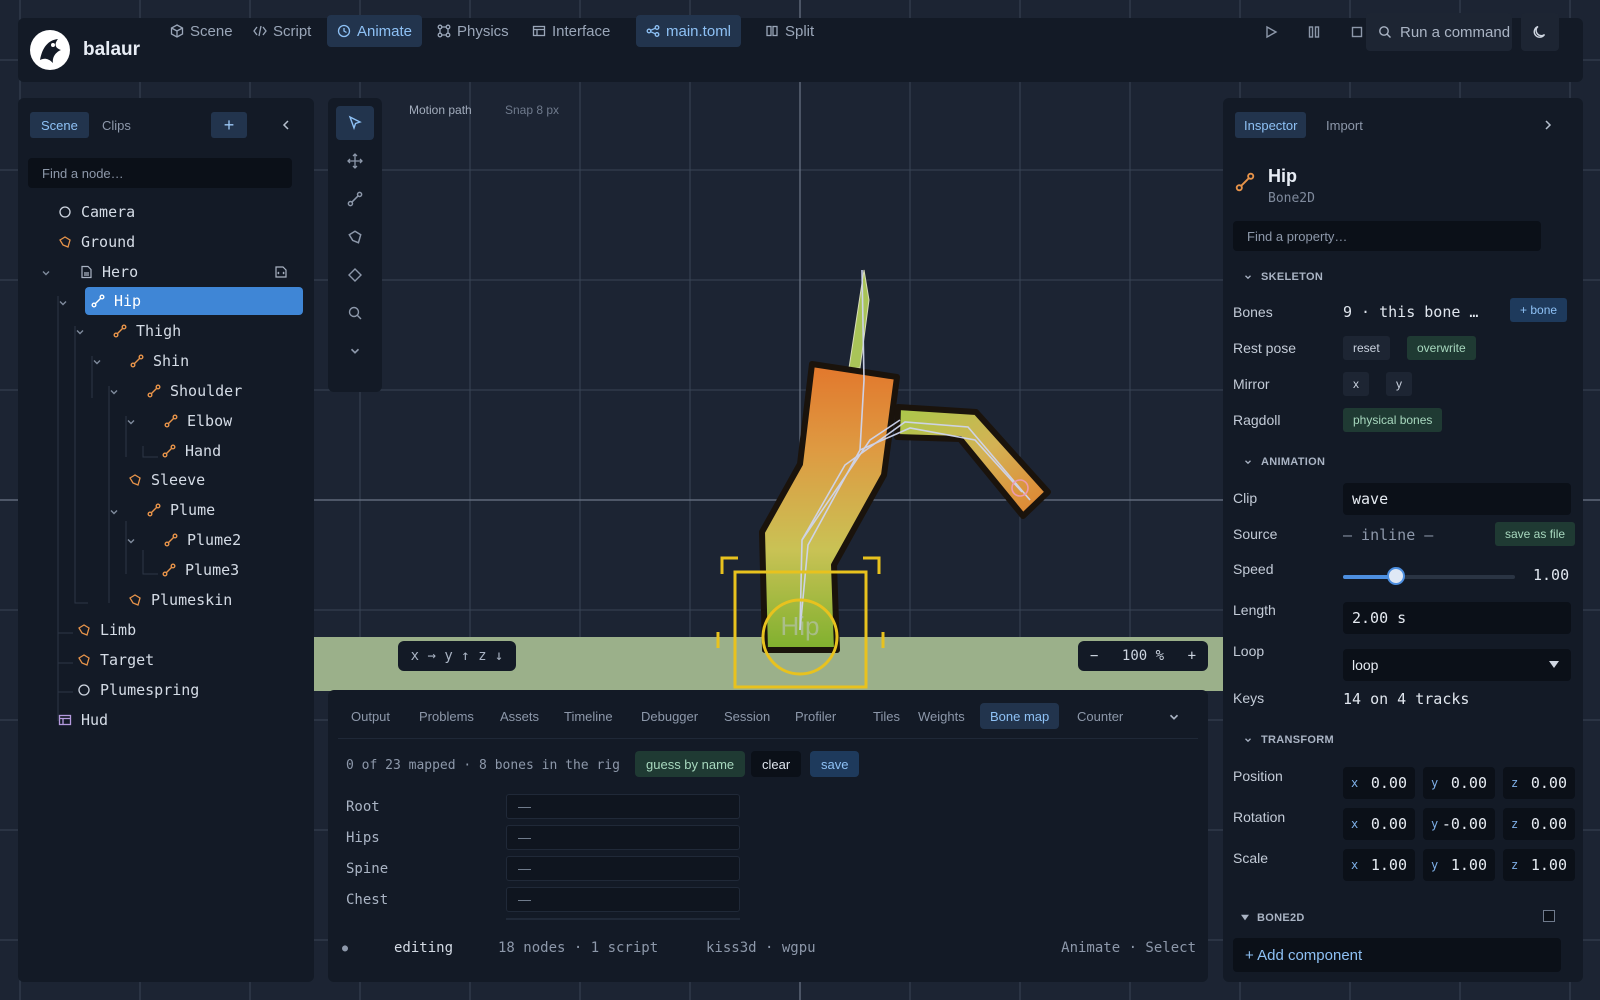 The image size is (1600, 1000). What do you see at coordinates (1366, 348) in the screenshot?
I see `reset-button: reset` at bounding box center [1366, 348].